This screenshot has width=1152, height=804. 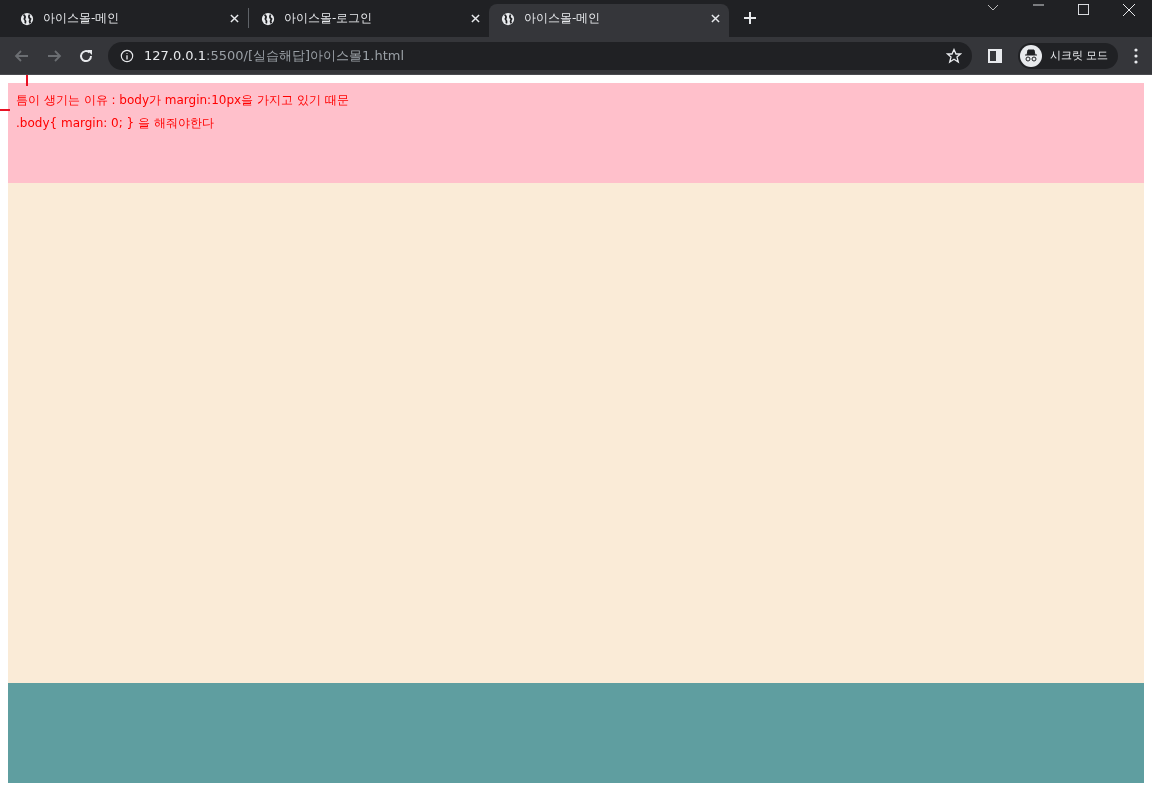 What do you see at coordinates (540, 55) in the screenshot?
I see `address-bar: 127.0.0.1:5500/[실습해답]아이스몰1.html` at bounding box center [540, 55].